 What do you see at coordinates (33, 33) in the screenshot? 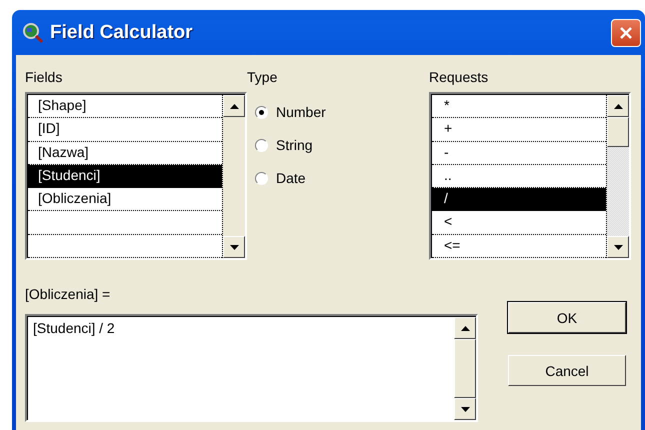
I see `magnifier-globe-icon` at bounding box center [33, 33].